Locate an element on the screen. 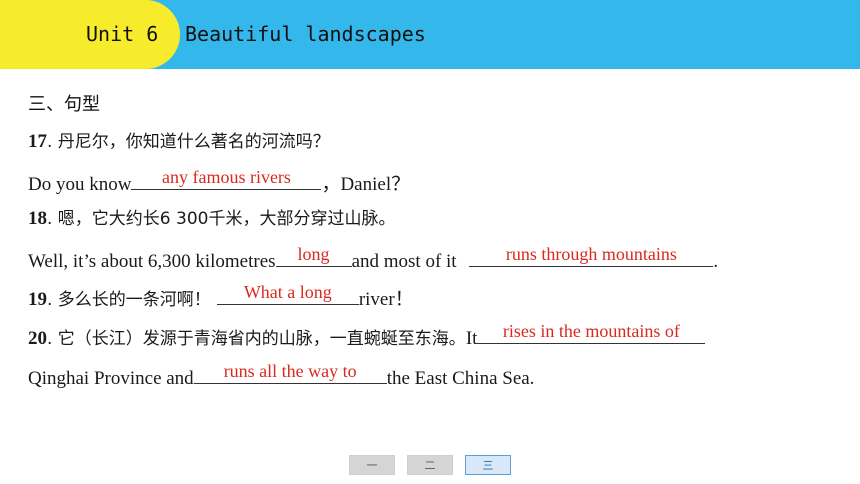 This screenshot has width=860, height=484. question-chinese: . 多么长的一条河啊！ is located at coordinates (129, 300).